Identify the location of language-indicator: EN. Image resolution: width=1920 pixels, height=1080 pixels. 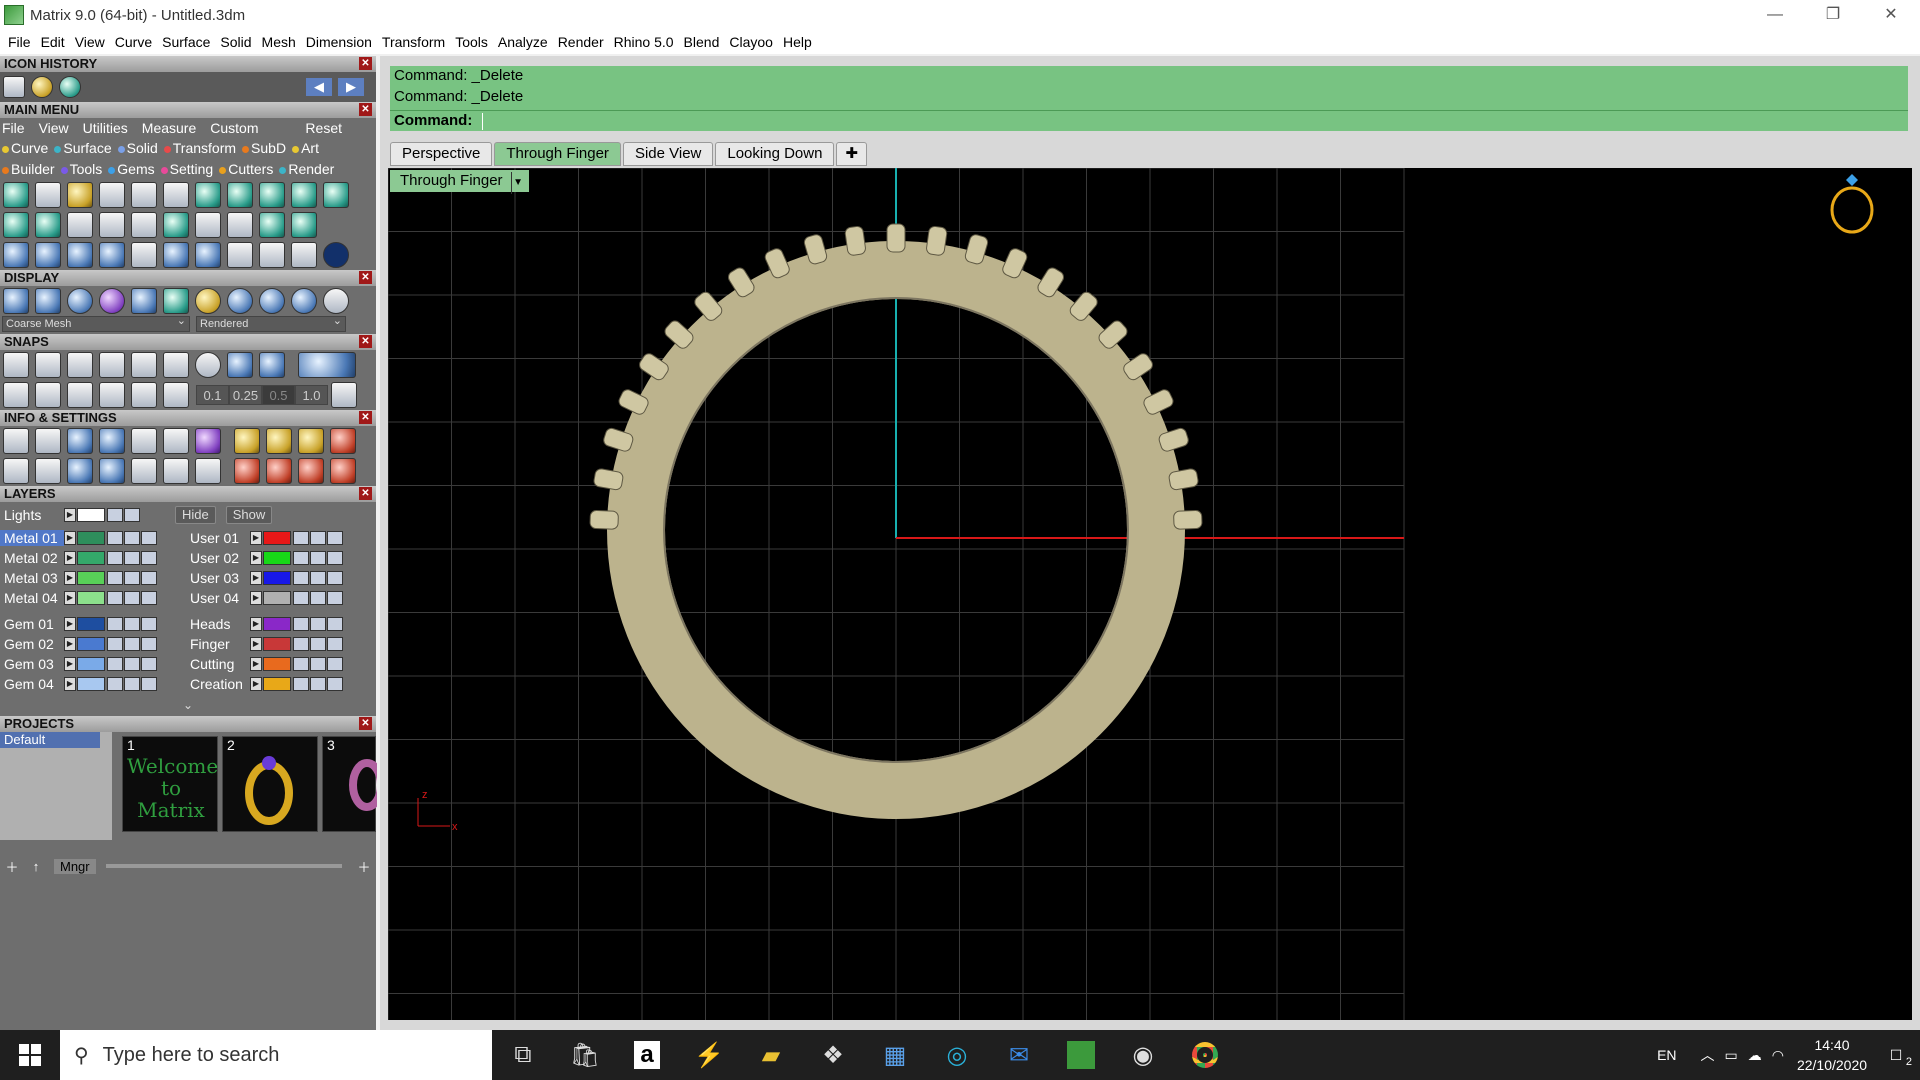
(1666, 1055).